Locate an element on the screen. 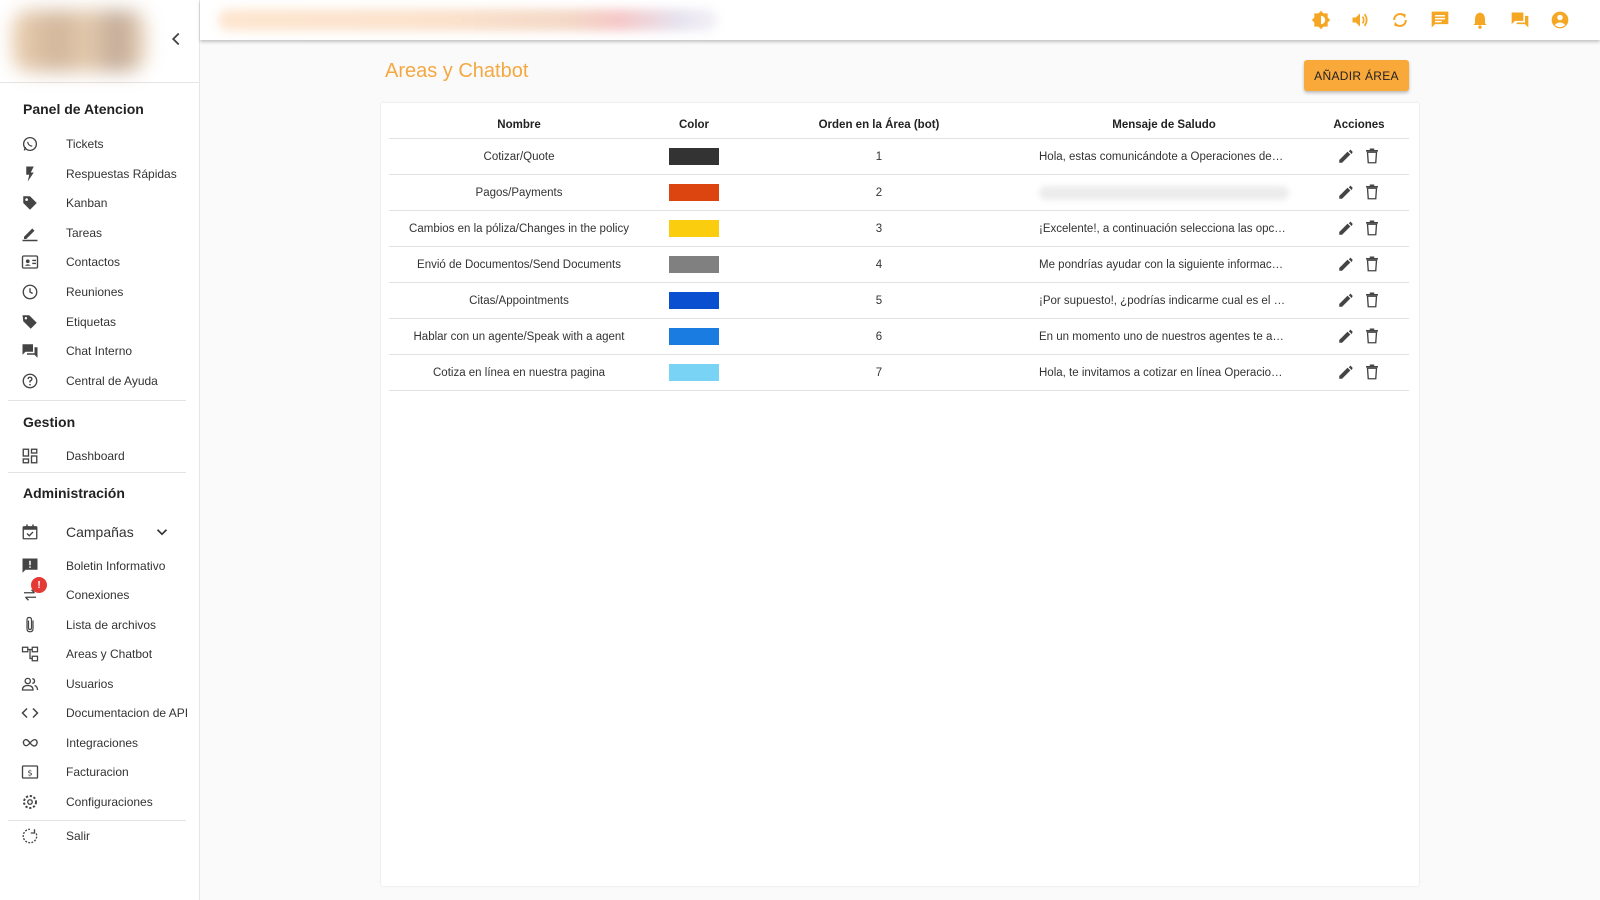  sidebar-item-chat-interno: Chat Interno is located at coordinates (99, 351).